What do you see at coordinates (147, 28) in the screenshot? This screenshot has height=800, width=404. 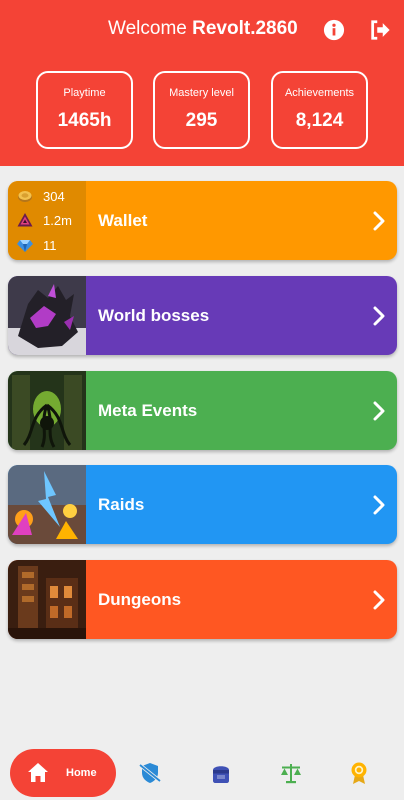 I see `welcome-prefix: Welcome` at bounding box center [147, 28].